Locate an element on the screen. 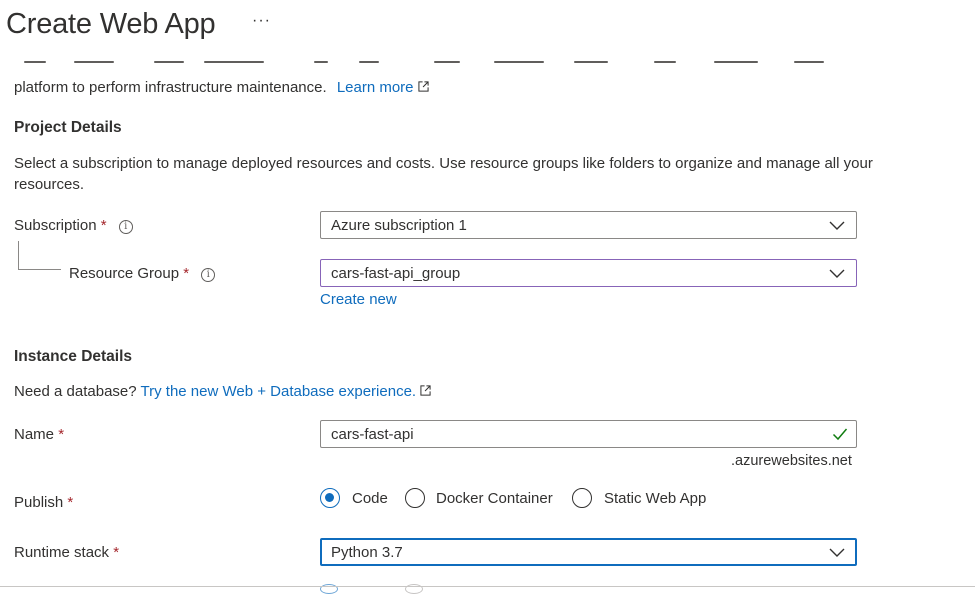  name-input: cars-fast-api is located at coordinates (588, 434).